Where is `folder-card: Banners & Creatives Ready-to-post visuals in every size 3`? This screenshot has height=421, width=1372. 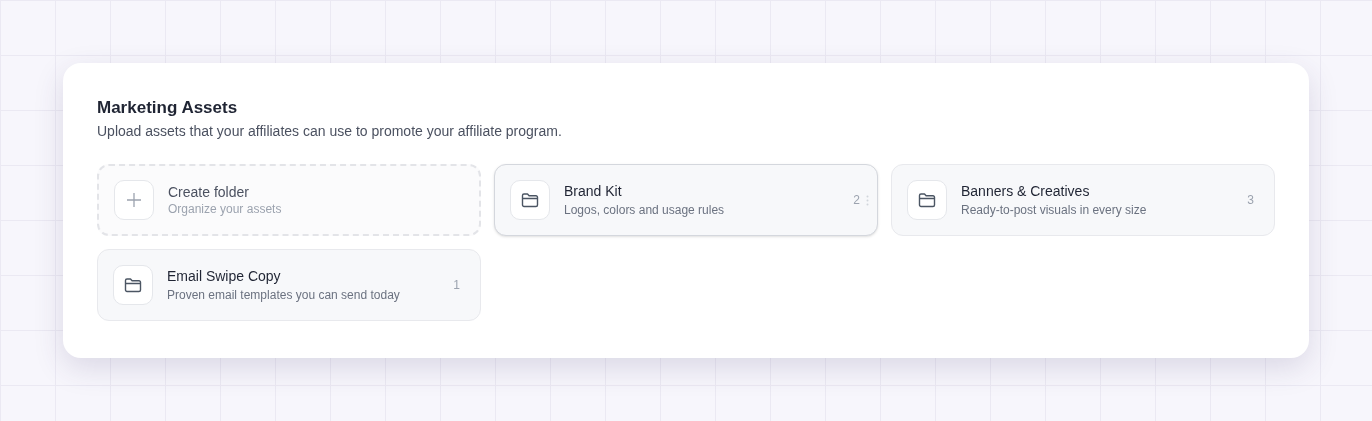 folder-card: Banners & Creatives Ready-to-post visuals in every size 3 is located at coordinates (1083, 200).